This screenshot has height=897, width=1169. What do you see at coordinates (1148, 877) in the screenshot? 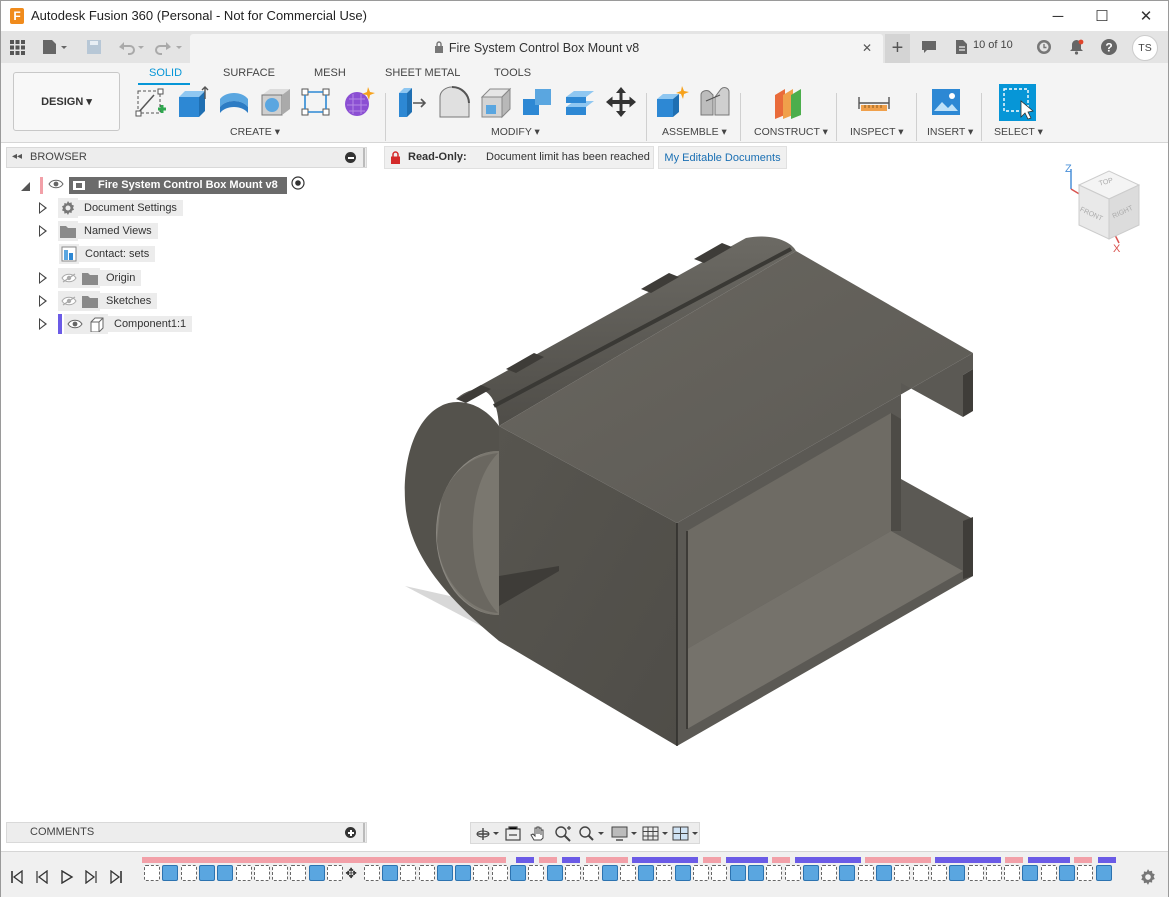
I see `timeline-settings-gear-icon` at bounding box center [1148, 877].